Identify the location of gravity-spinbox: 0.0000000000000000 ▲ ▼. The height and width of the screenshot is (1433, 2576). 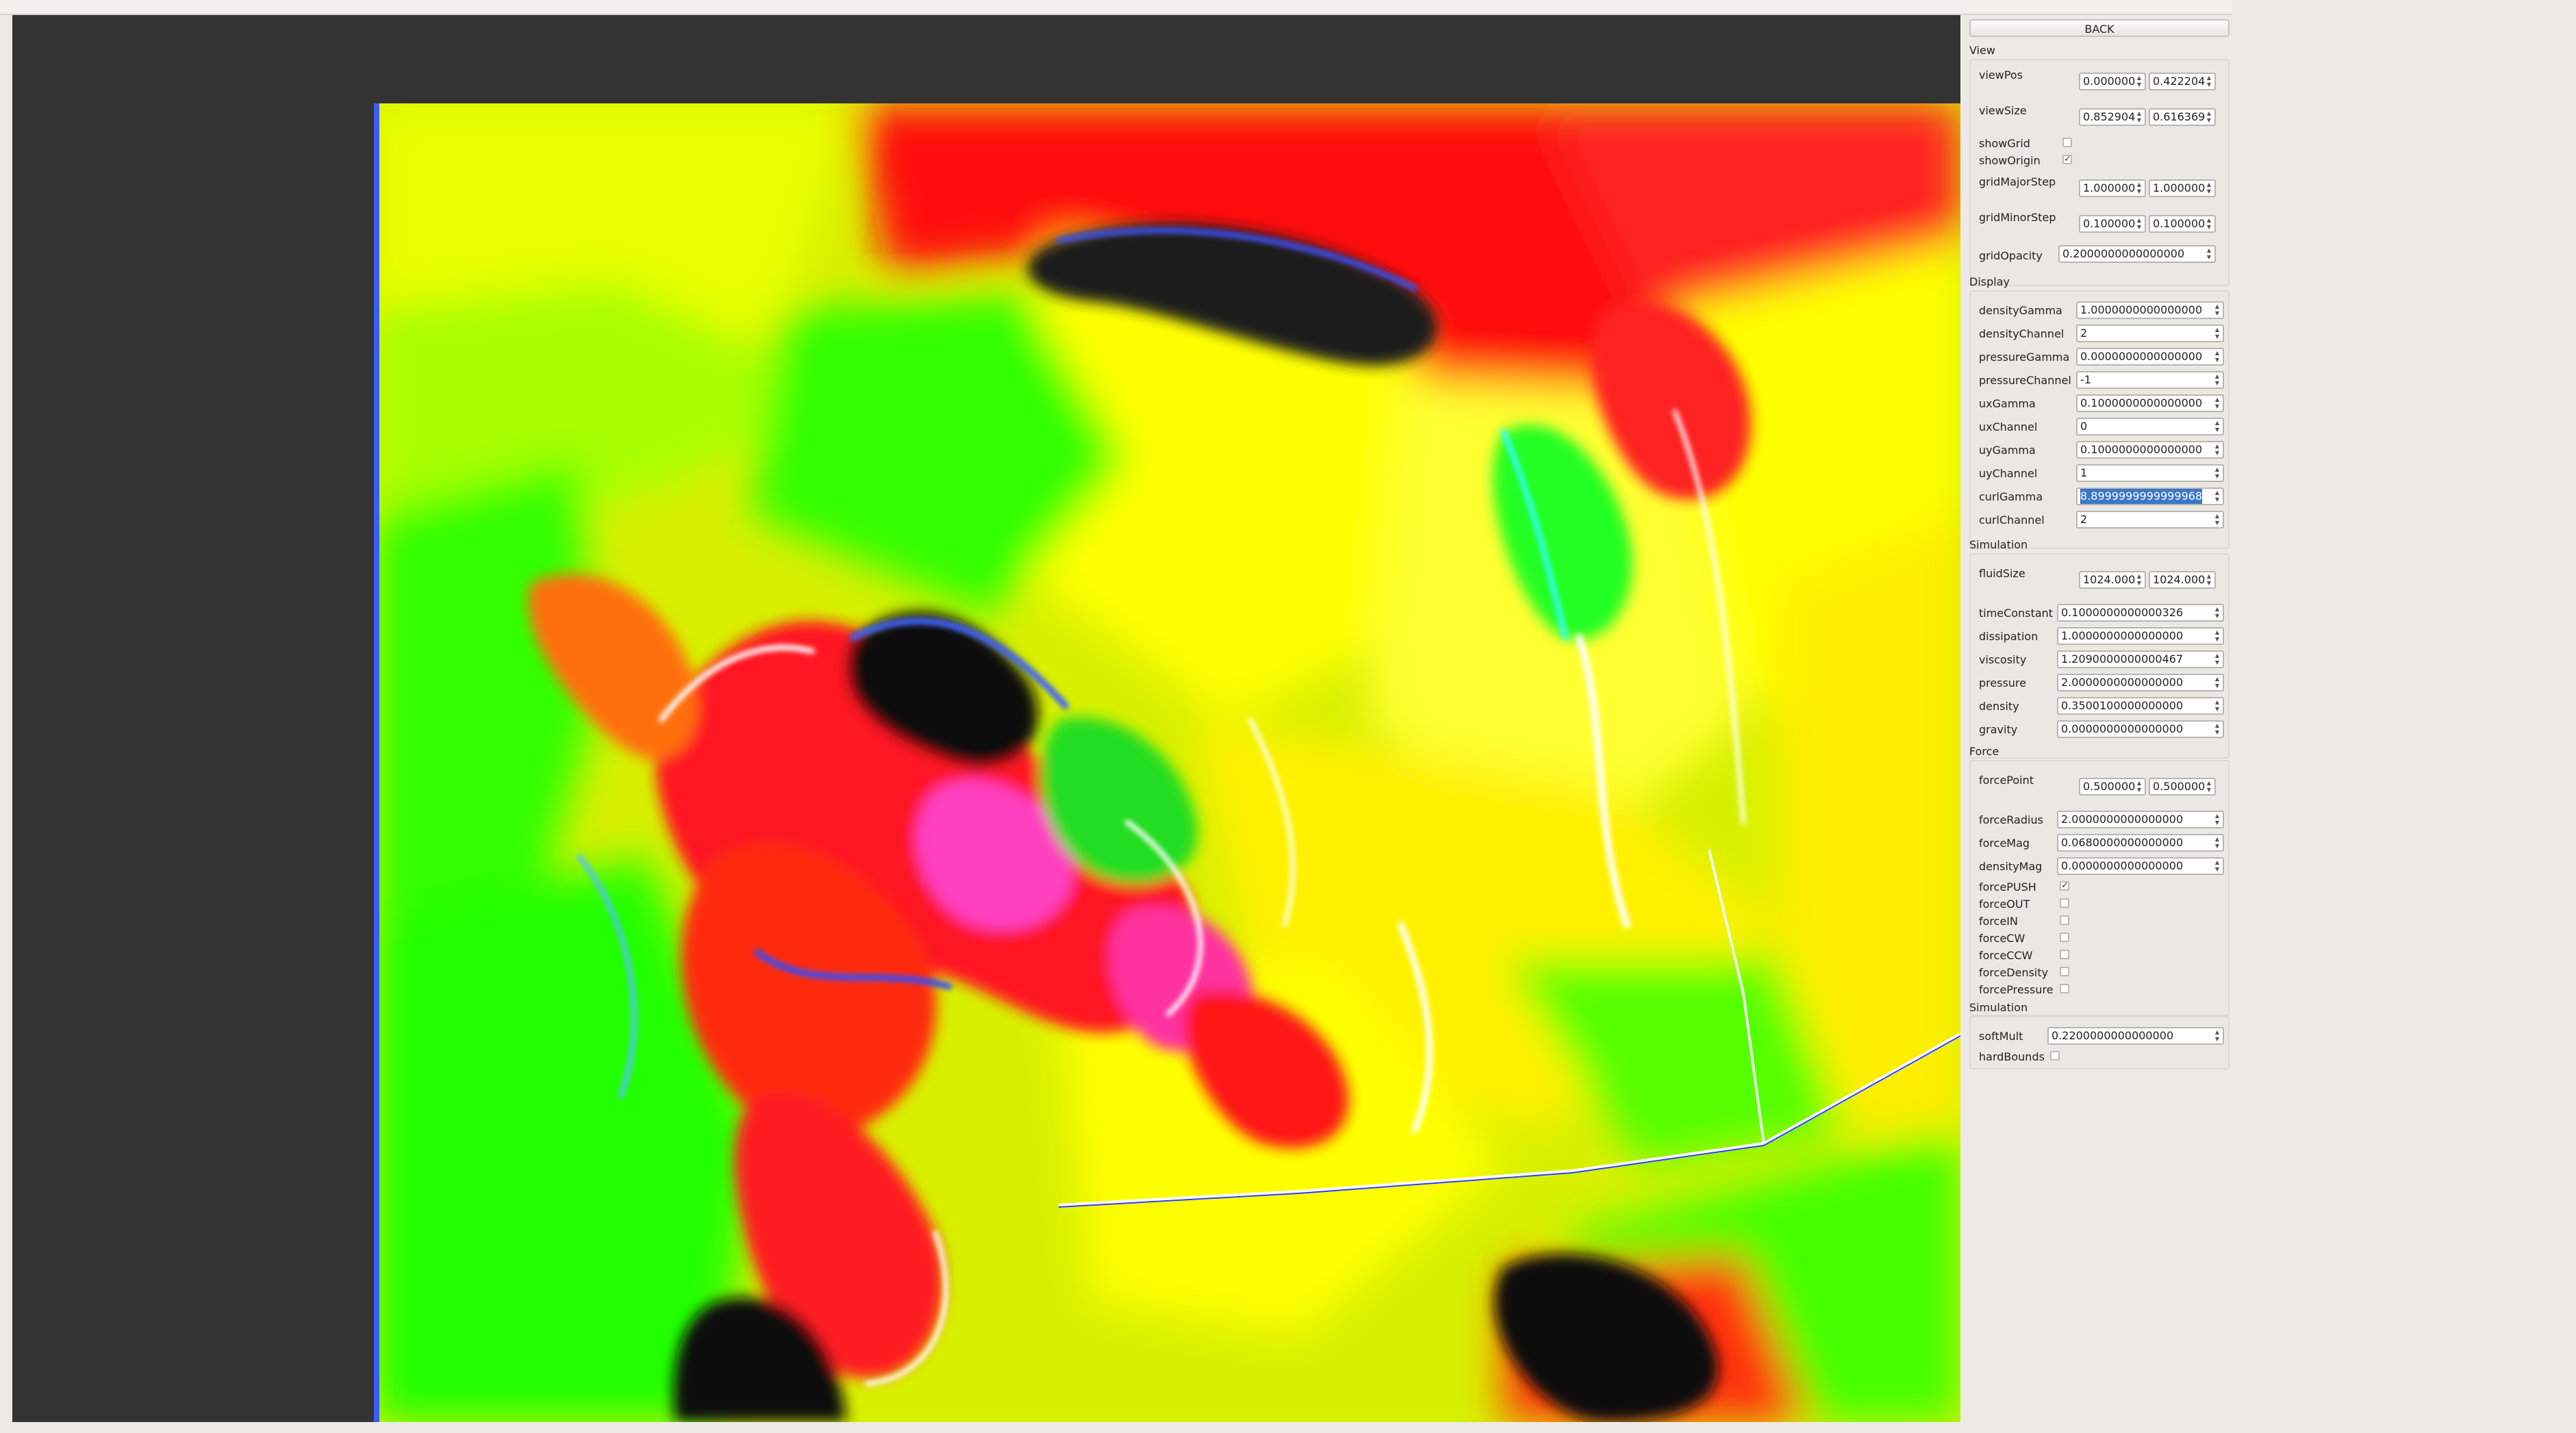
(2140, 729).